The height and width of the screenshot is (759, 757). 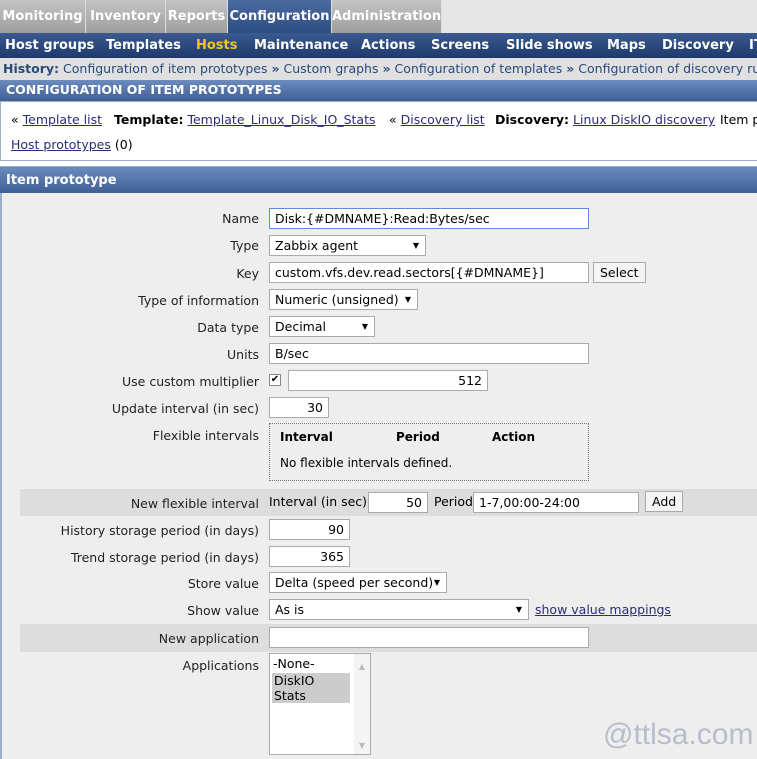 What do you see at coordinates (479, 68) in the screenshot?
I see `history-item: Configuration of templates` at bounding box center [479, 68].